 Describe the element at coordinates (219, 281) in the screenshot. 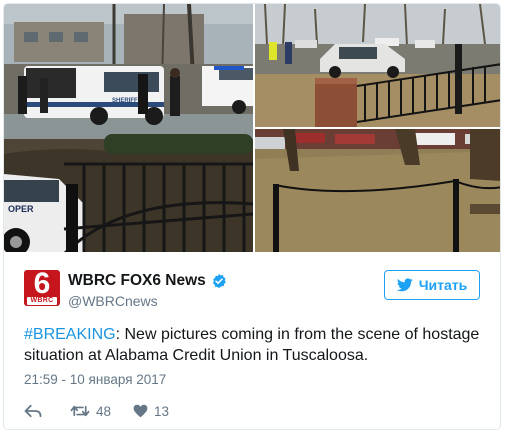

I see `verified-badge-icon` at that location.